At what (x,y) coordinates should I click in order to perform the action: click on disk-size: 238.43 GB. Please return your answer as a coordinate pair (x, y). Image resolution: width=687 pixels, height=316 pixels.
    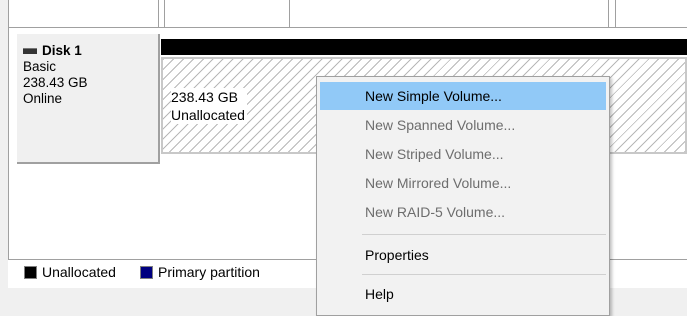
    Looking at the image, I should click on (55, 82).